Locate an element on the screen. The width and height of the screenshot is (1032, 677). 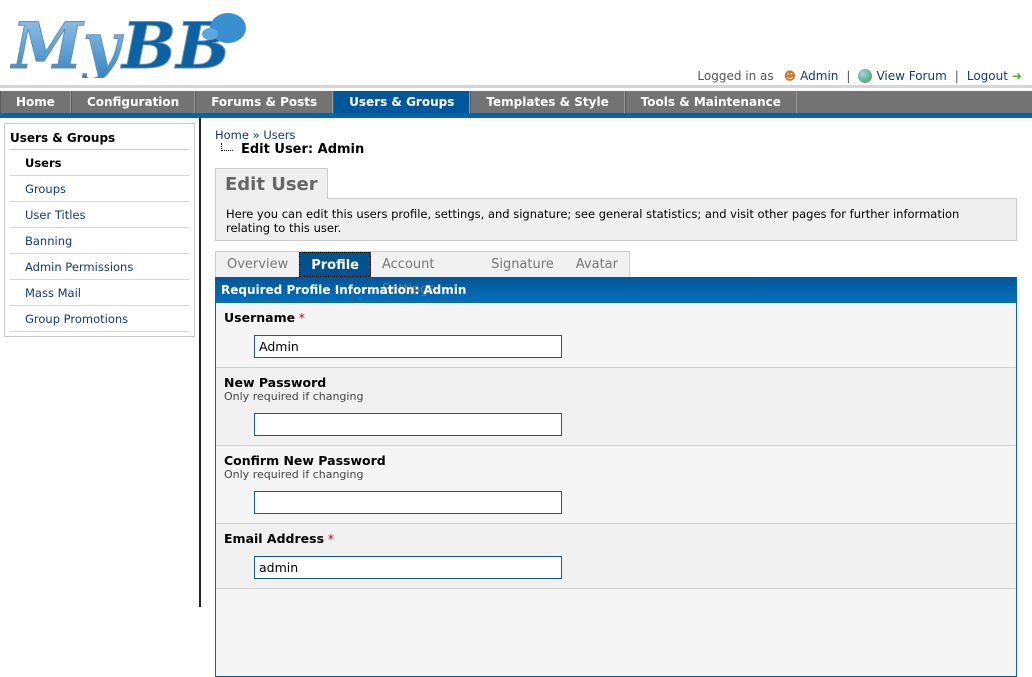
tab-account-settings: Account Settings is located at coordinates (425, 274).